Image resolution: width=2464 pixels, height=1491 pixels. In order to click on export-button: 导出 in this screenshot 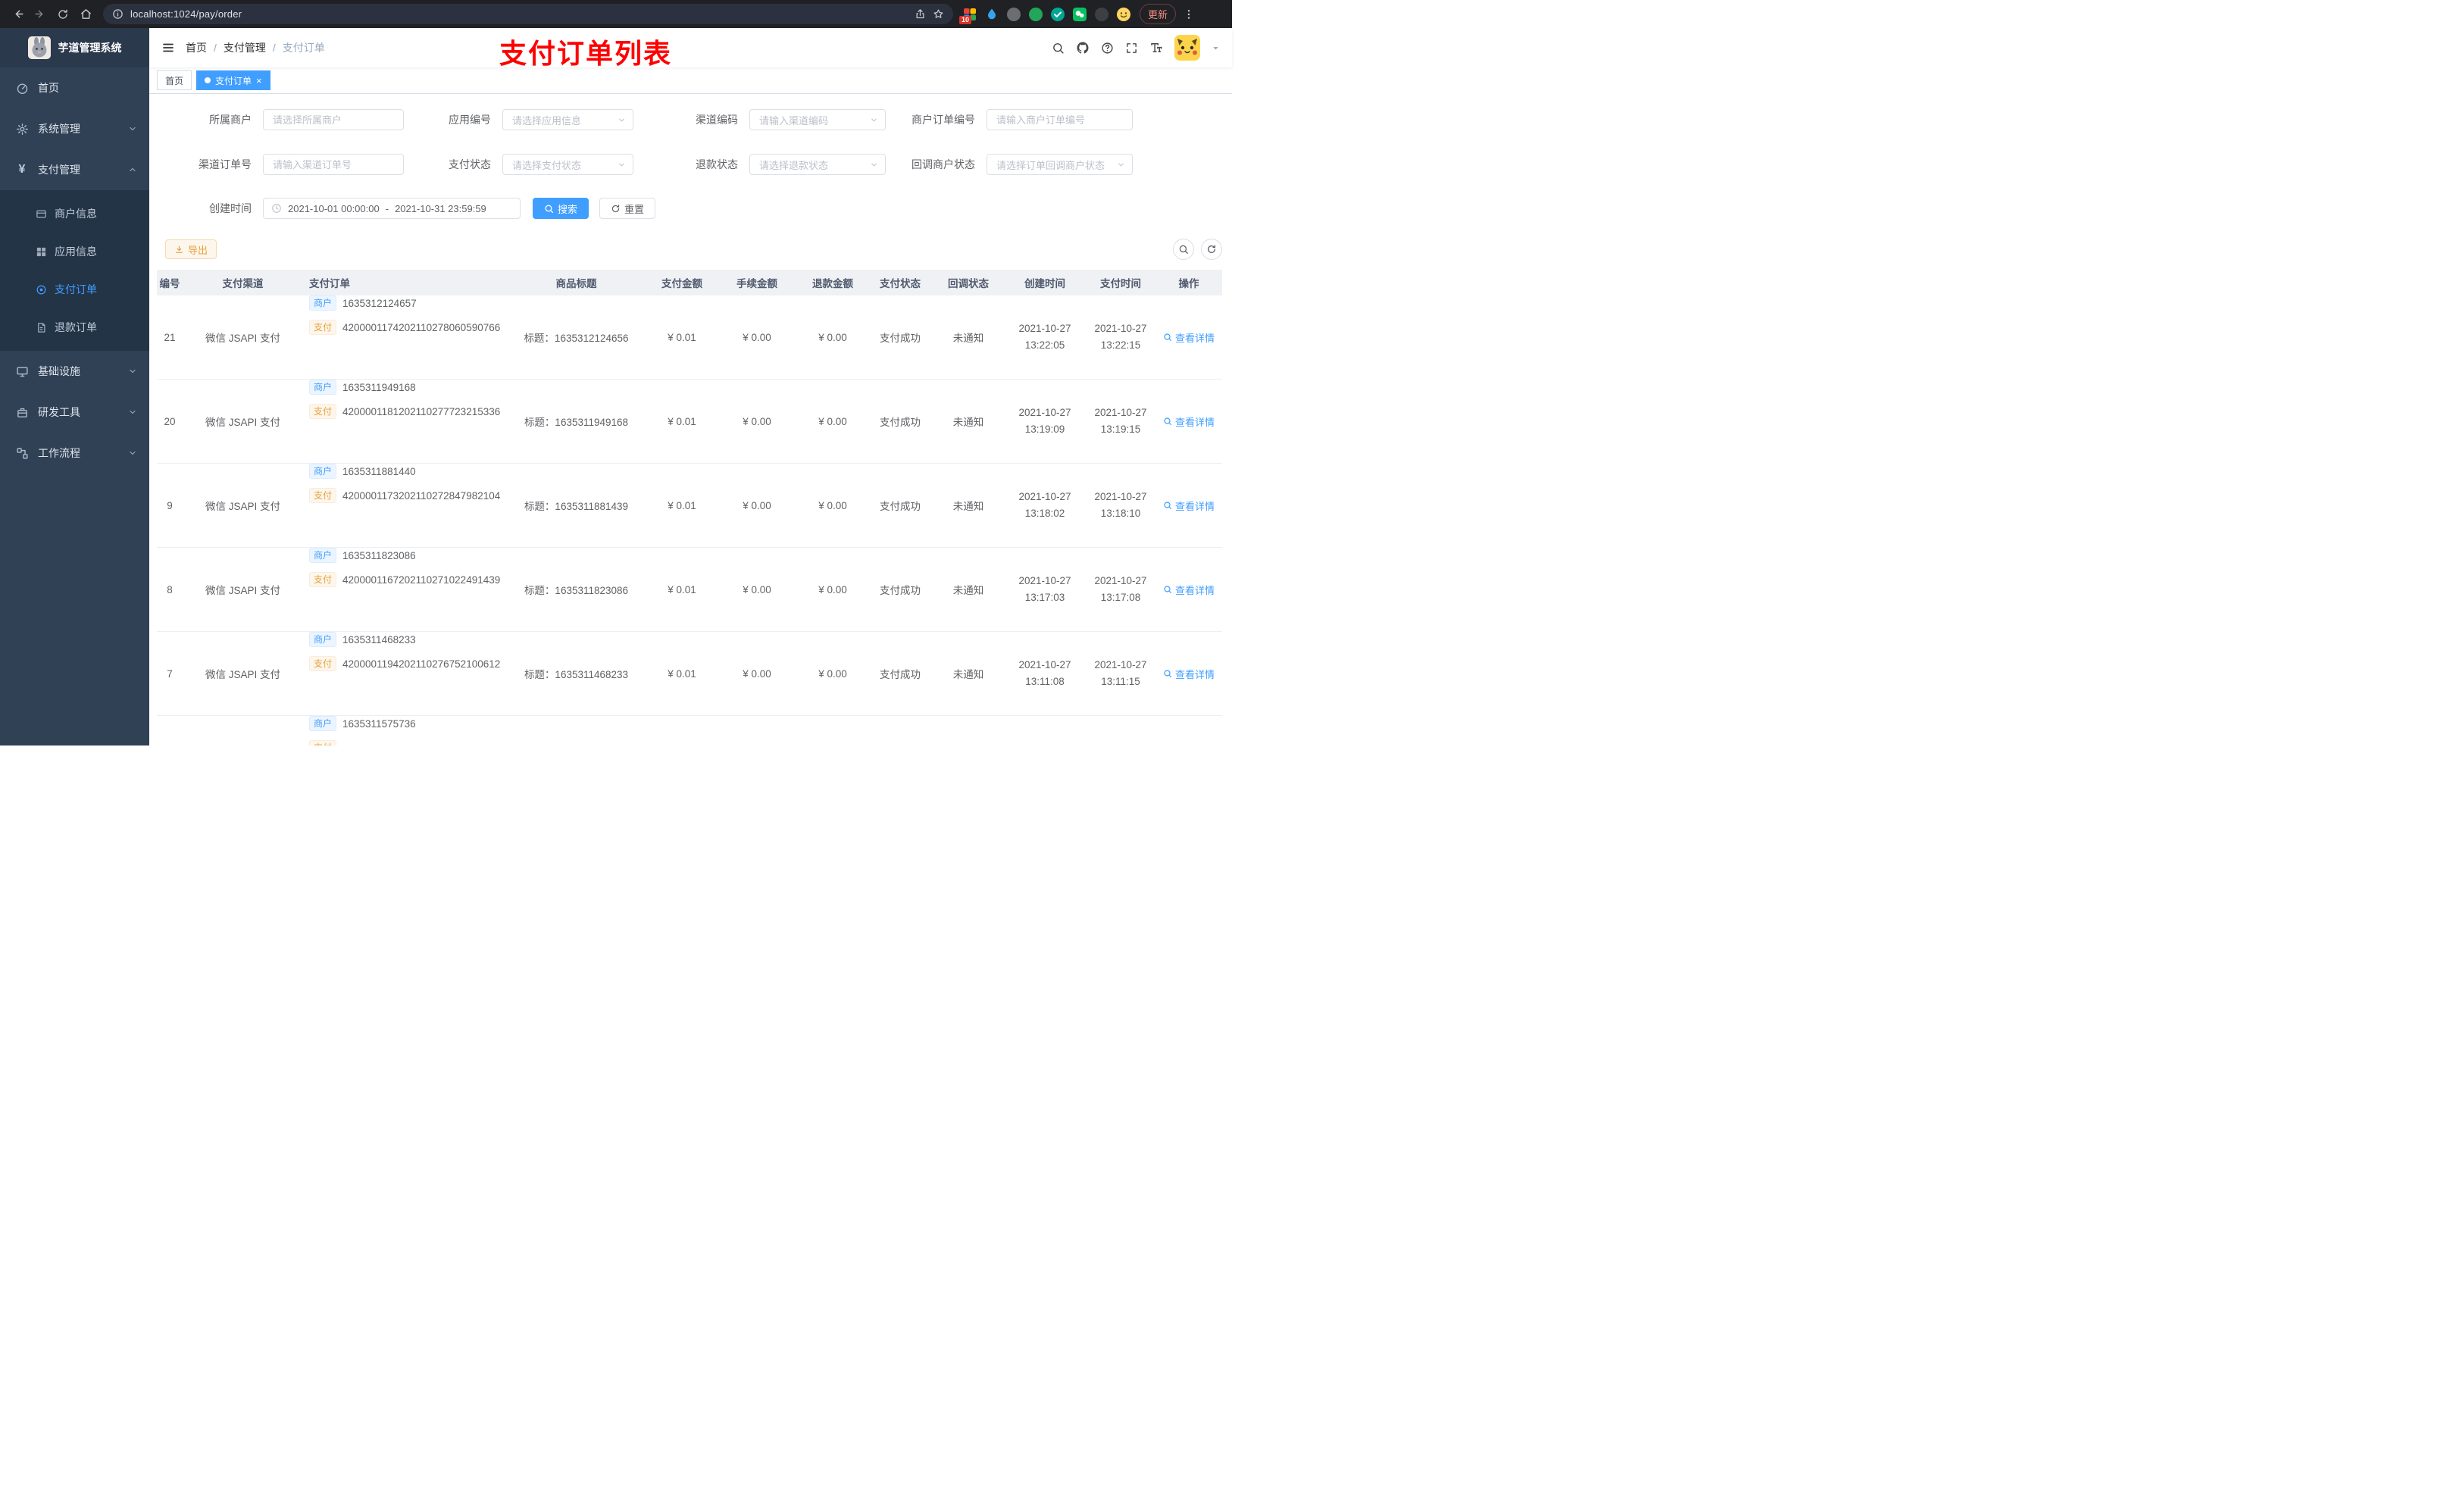, I will do `click(191, 249)`.